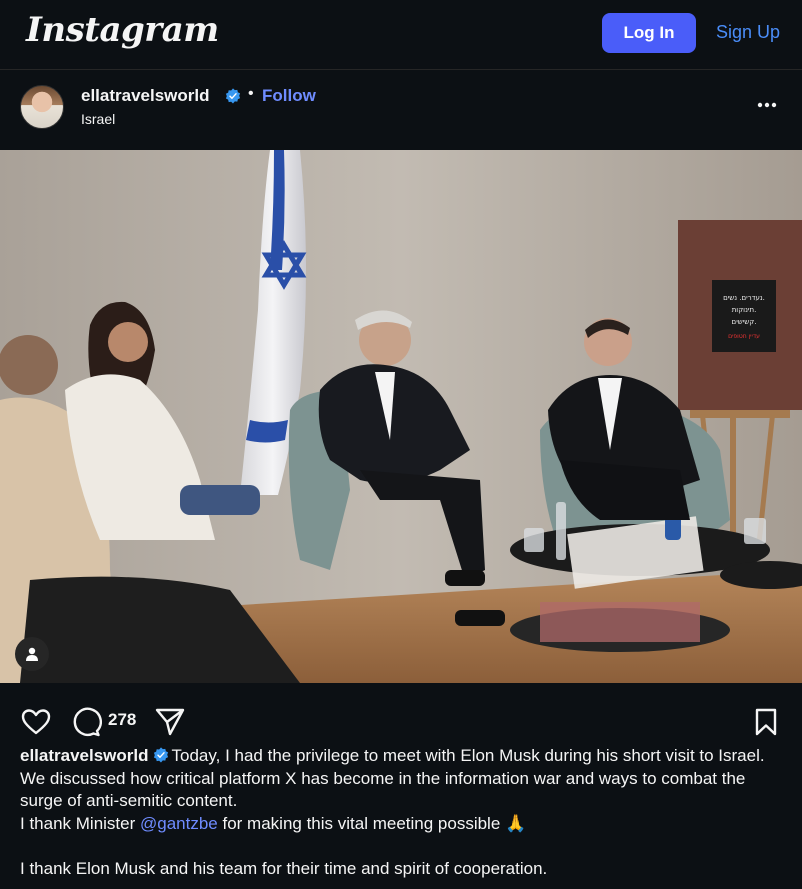  What do you see at coordinates (372, 823) in the screenshot?
I see `caption-thanks-post: for making this vital meeting possible 🙏` at bounding box center [372, 823].